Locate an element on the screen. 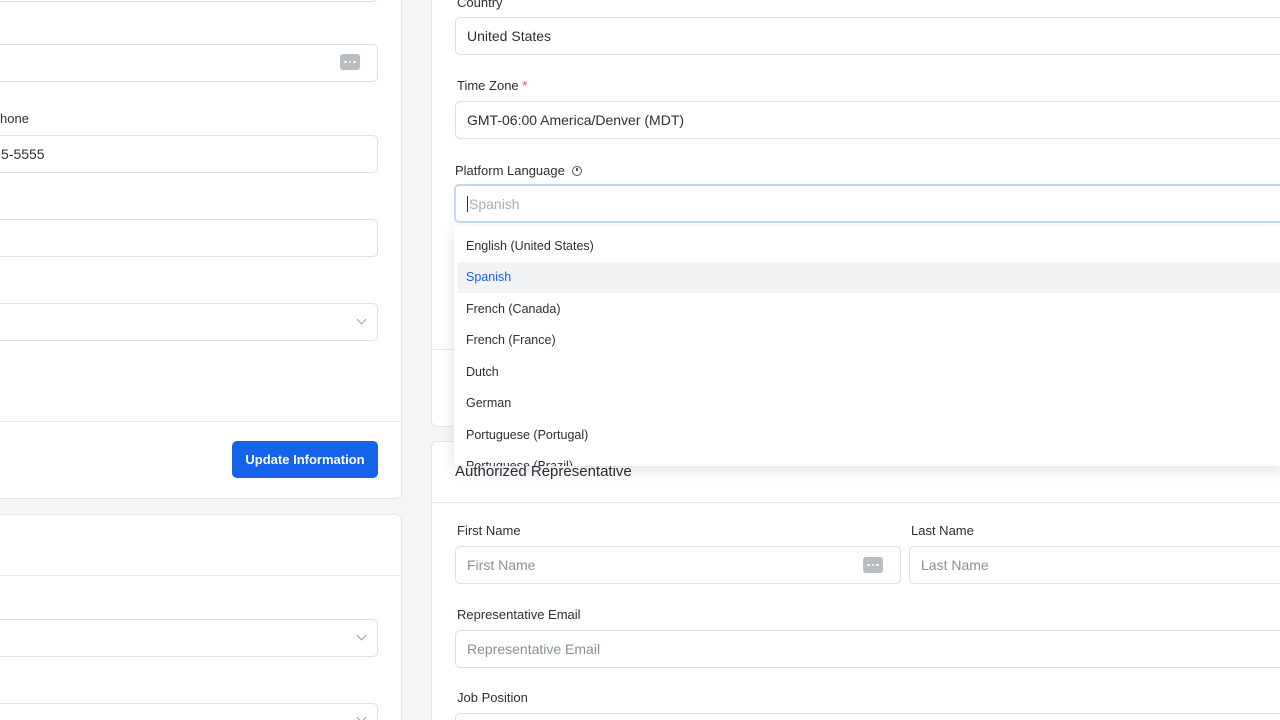 This screenshot has height=720, width=1280. first-name-label: First Name is located at coordinates (489, 530).